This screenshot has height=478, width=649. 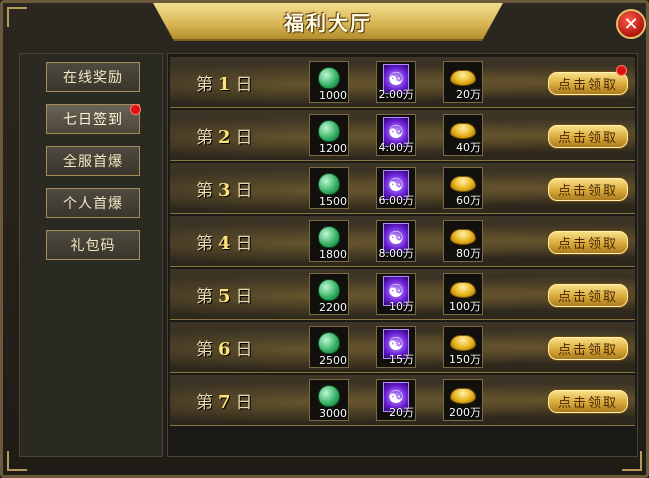 I want to click on close-icon: ✕, so click(x=631, y=24).